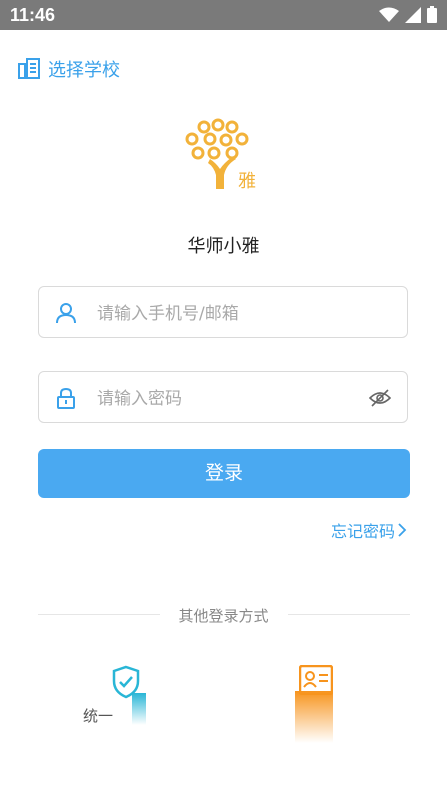 This screenshot has width=447, height=794. Describe the element at coordinates (232, 399) in the screenshot. I see `password-input` at that location.